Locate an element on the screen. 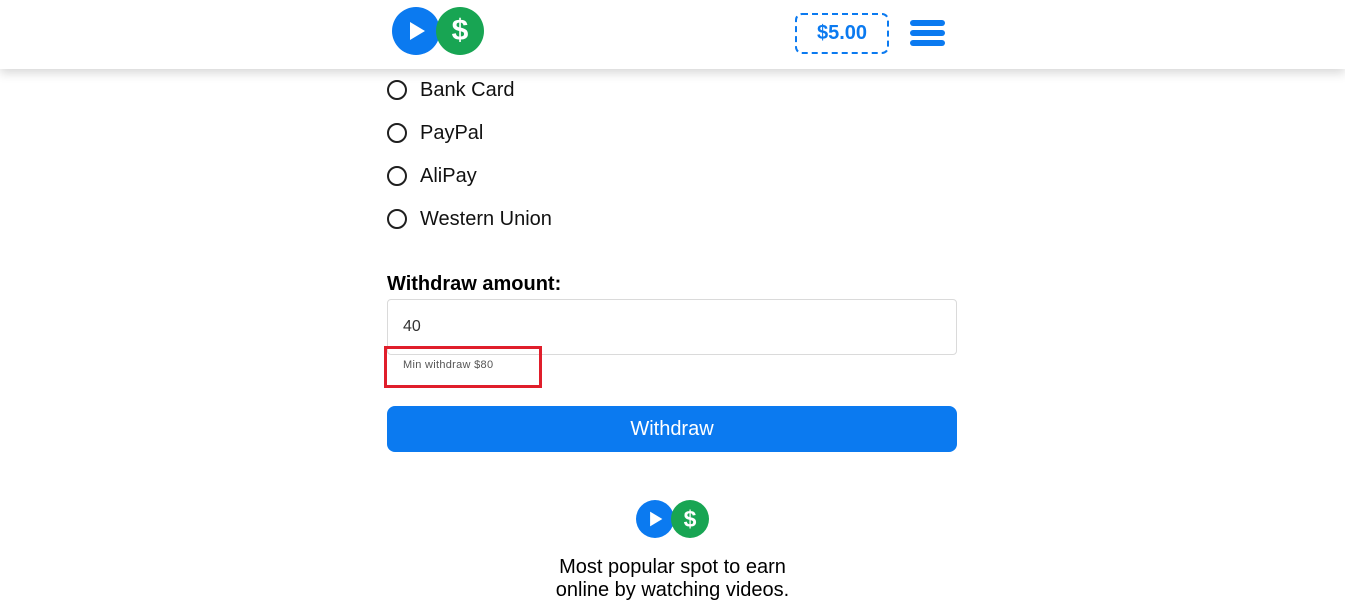 This screenshot has height=609, width=1345. top-header: $ $5.00 is located at coordinates (672, 34).